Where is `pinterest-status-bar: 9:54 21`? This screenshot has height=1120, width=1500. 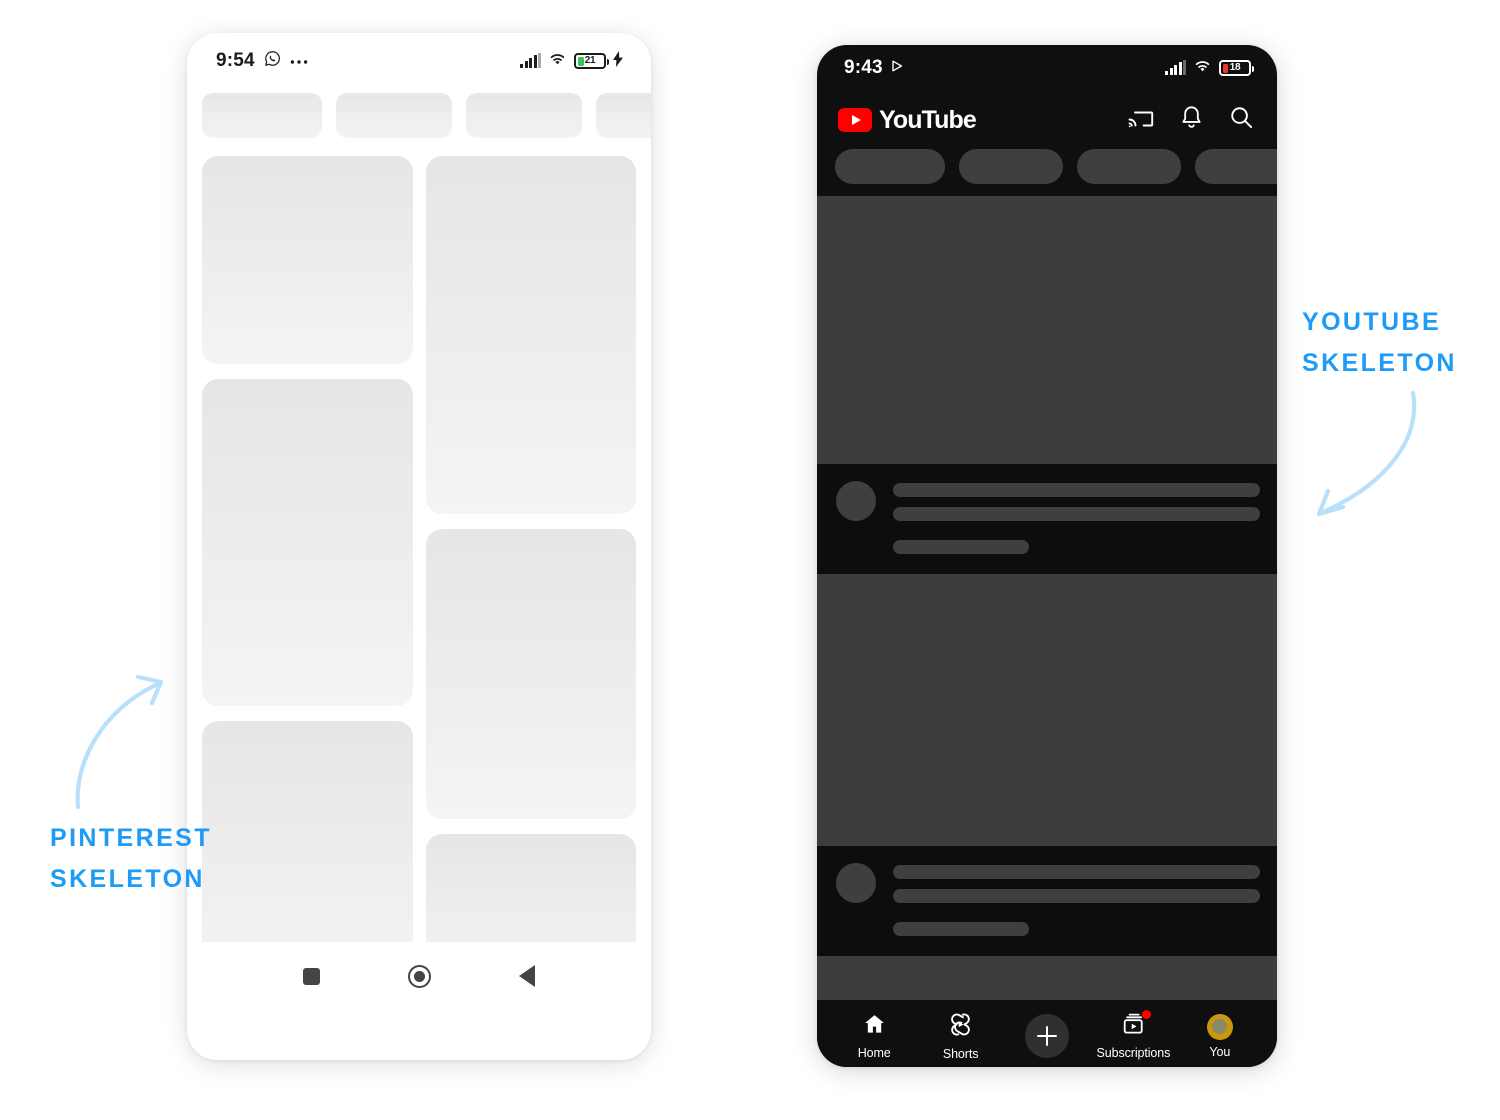
pinterest-status-bar: 9:54 21 is located at coordinates (419, 61).